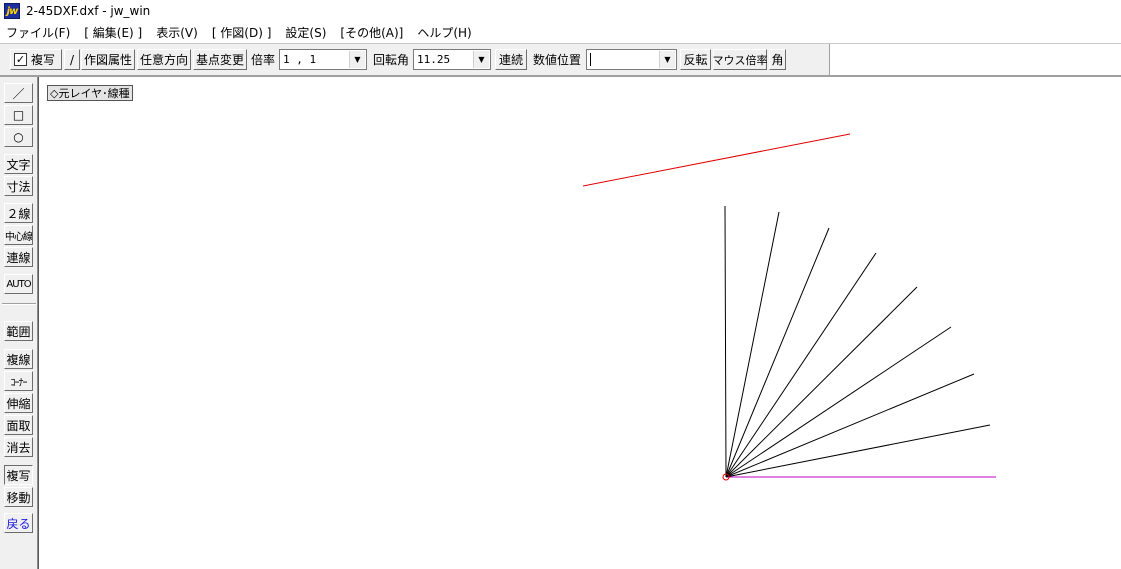  I want to click on red-line, so click(716, 160).